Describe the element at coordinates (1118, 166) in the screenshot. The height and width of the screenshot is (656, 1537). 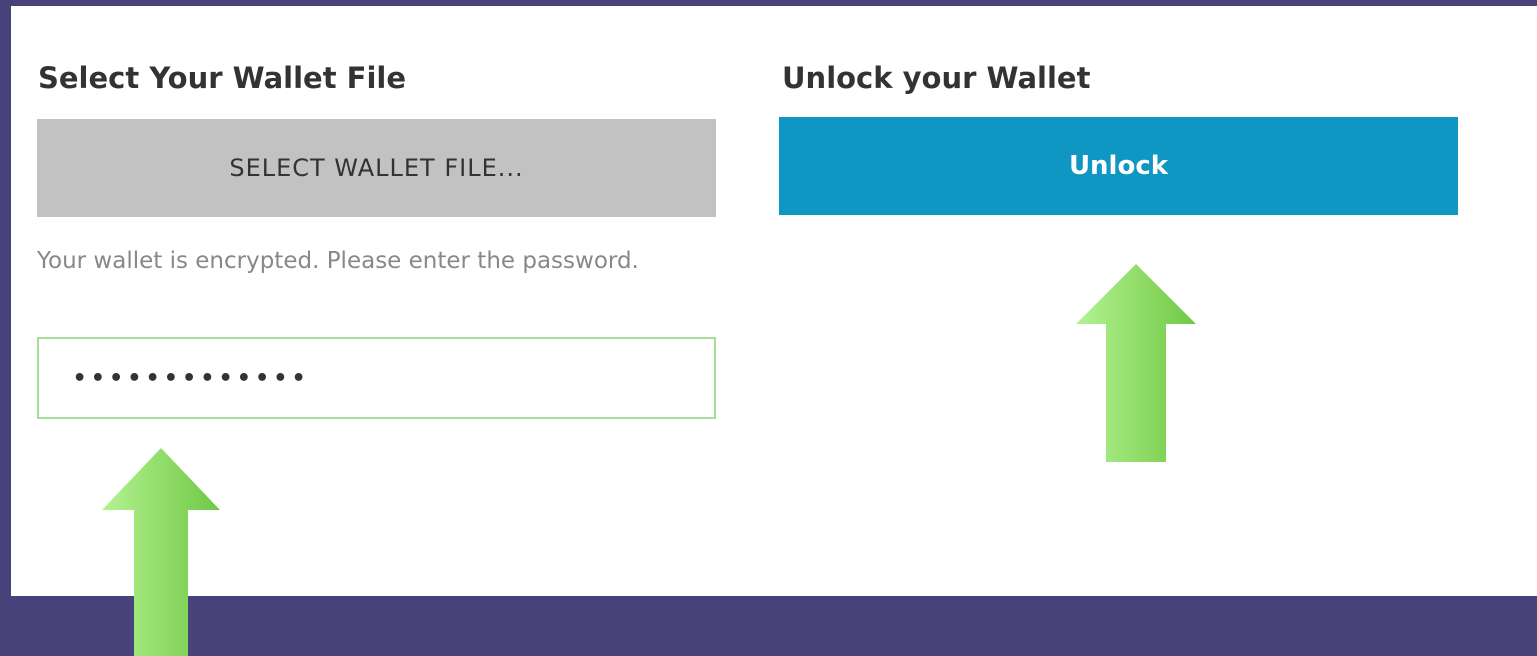
I see `unlock-button: Unlock` at that location.